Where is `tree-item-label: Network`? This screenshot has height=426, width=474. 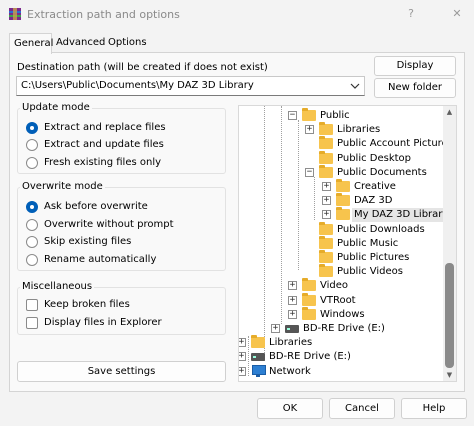 tree-item-label: Network is located at coordinates (290, 371).